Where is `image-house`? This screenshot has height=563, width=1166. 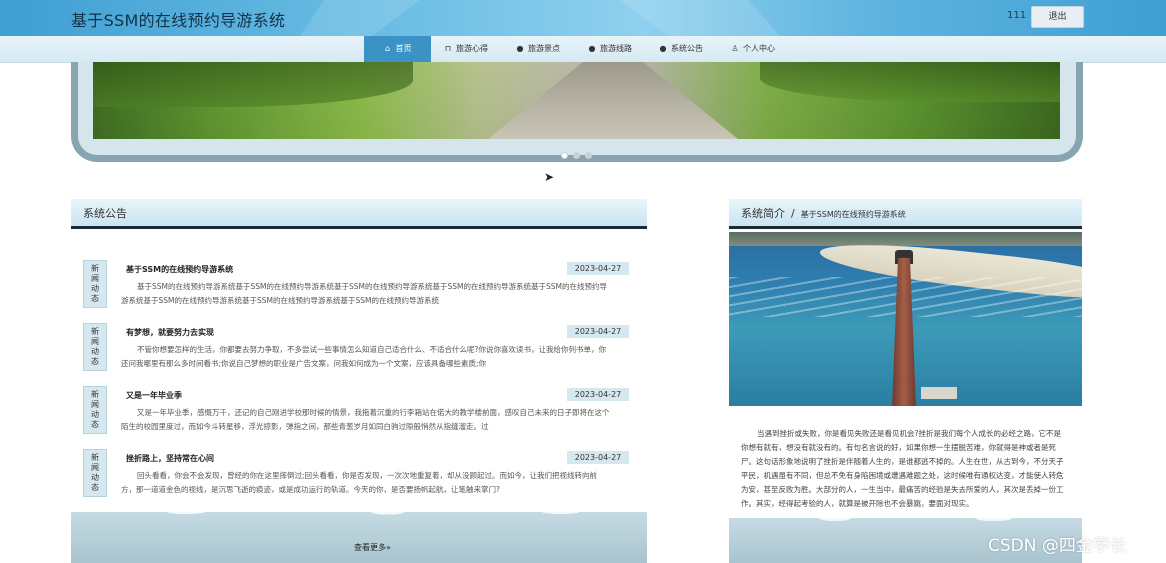
image-house is located at coordinates (939, 393).